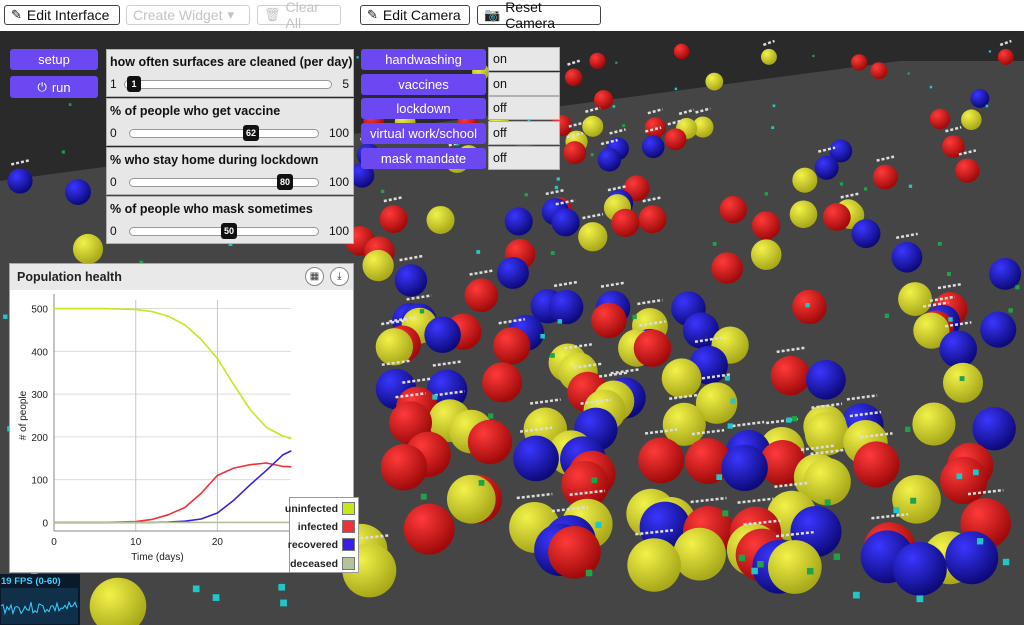 This screenshot has width=1024, height=625. Describe the element at coordinates (524, 108) in the screenshot. I see `switch-lockdown-state: off` at that location.